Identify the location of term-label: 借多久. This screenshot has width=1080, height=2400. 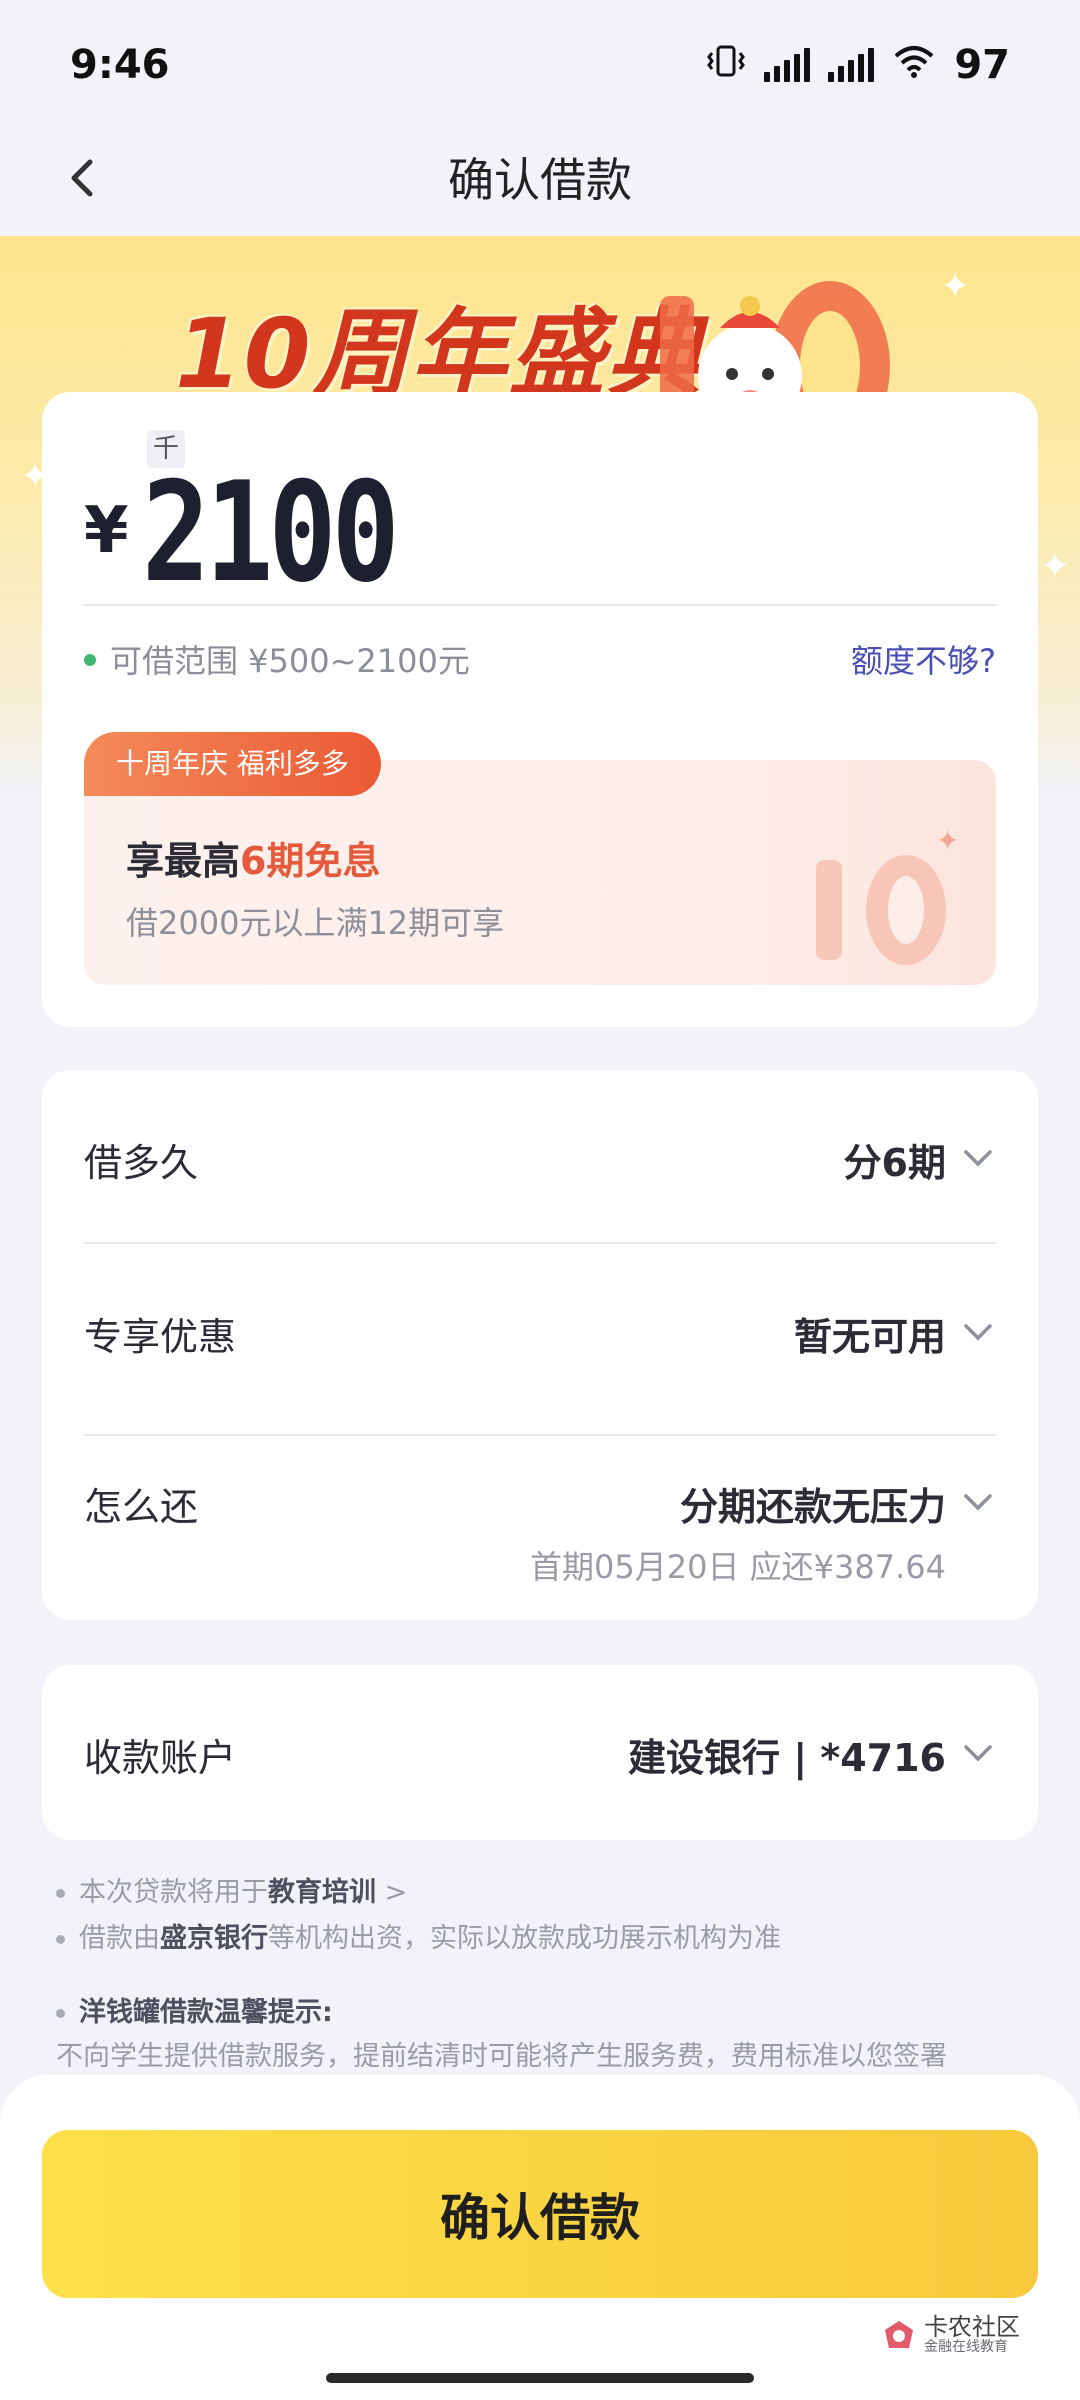
(141, 1163).